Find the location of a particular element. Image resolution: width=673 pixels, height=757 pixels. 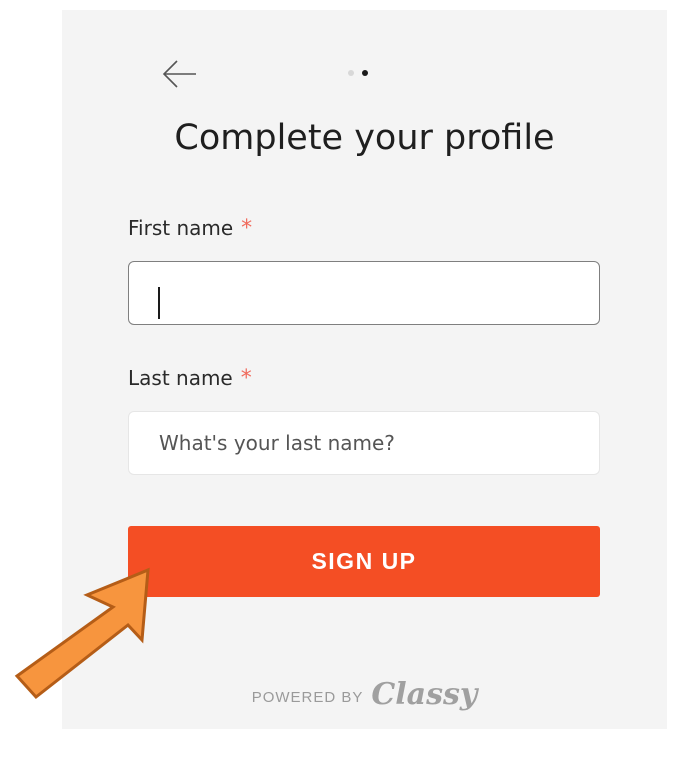

first-name-label-text: First name is located at coordinates (181, 228).